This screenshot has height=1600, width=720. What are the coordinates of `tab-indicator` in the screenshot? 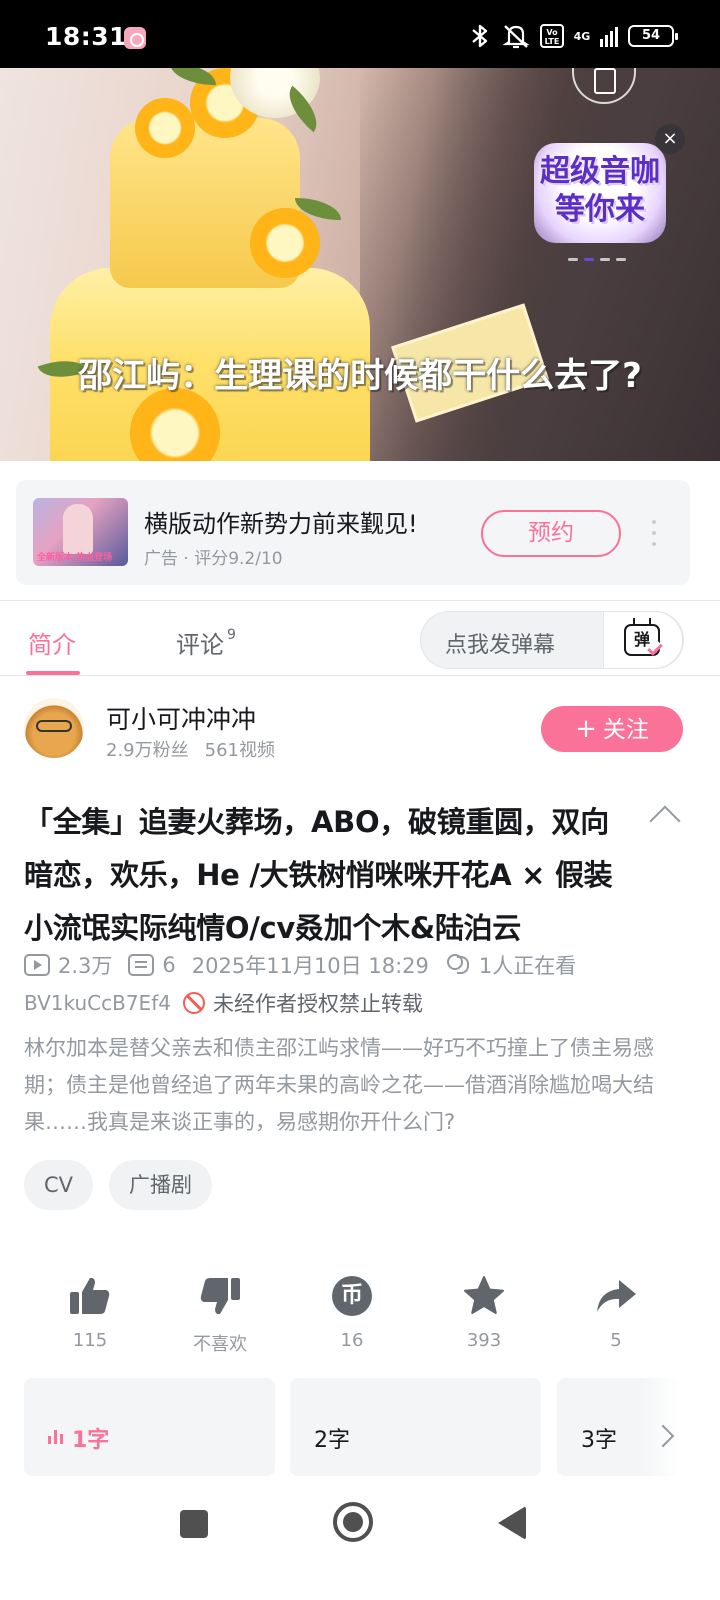 It's located at (53, 673).